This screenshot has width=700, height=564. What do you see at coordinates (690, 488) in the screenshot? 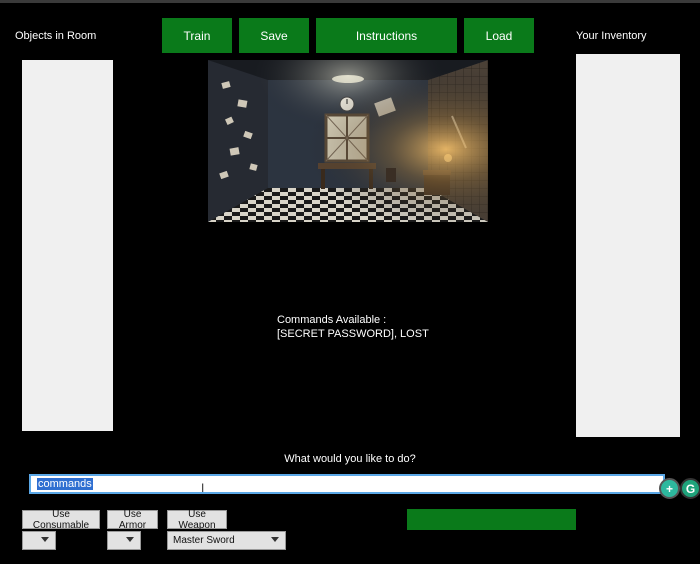
I see `grammar-check-icon: G` at bounding box center [690, 488].